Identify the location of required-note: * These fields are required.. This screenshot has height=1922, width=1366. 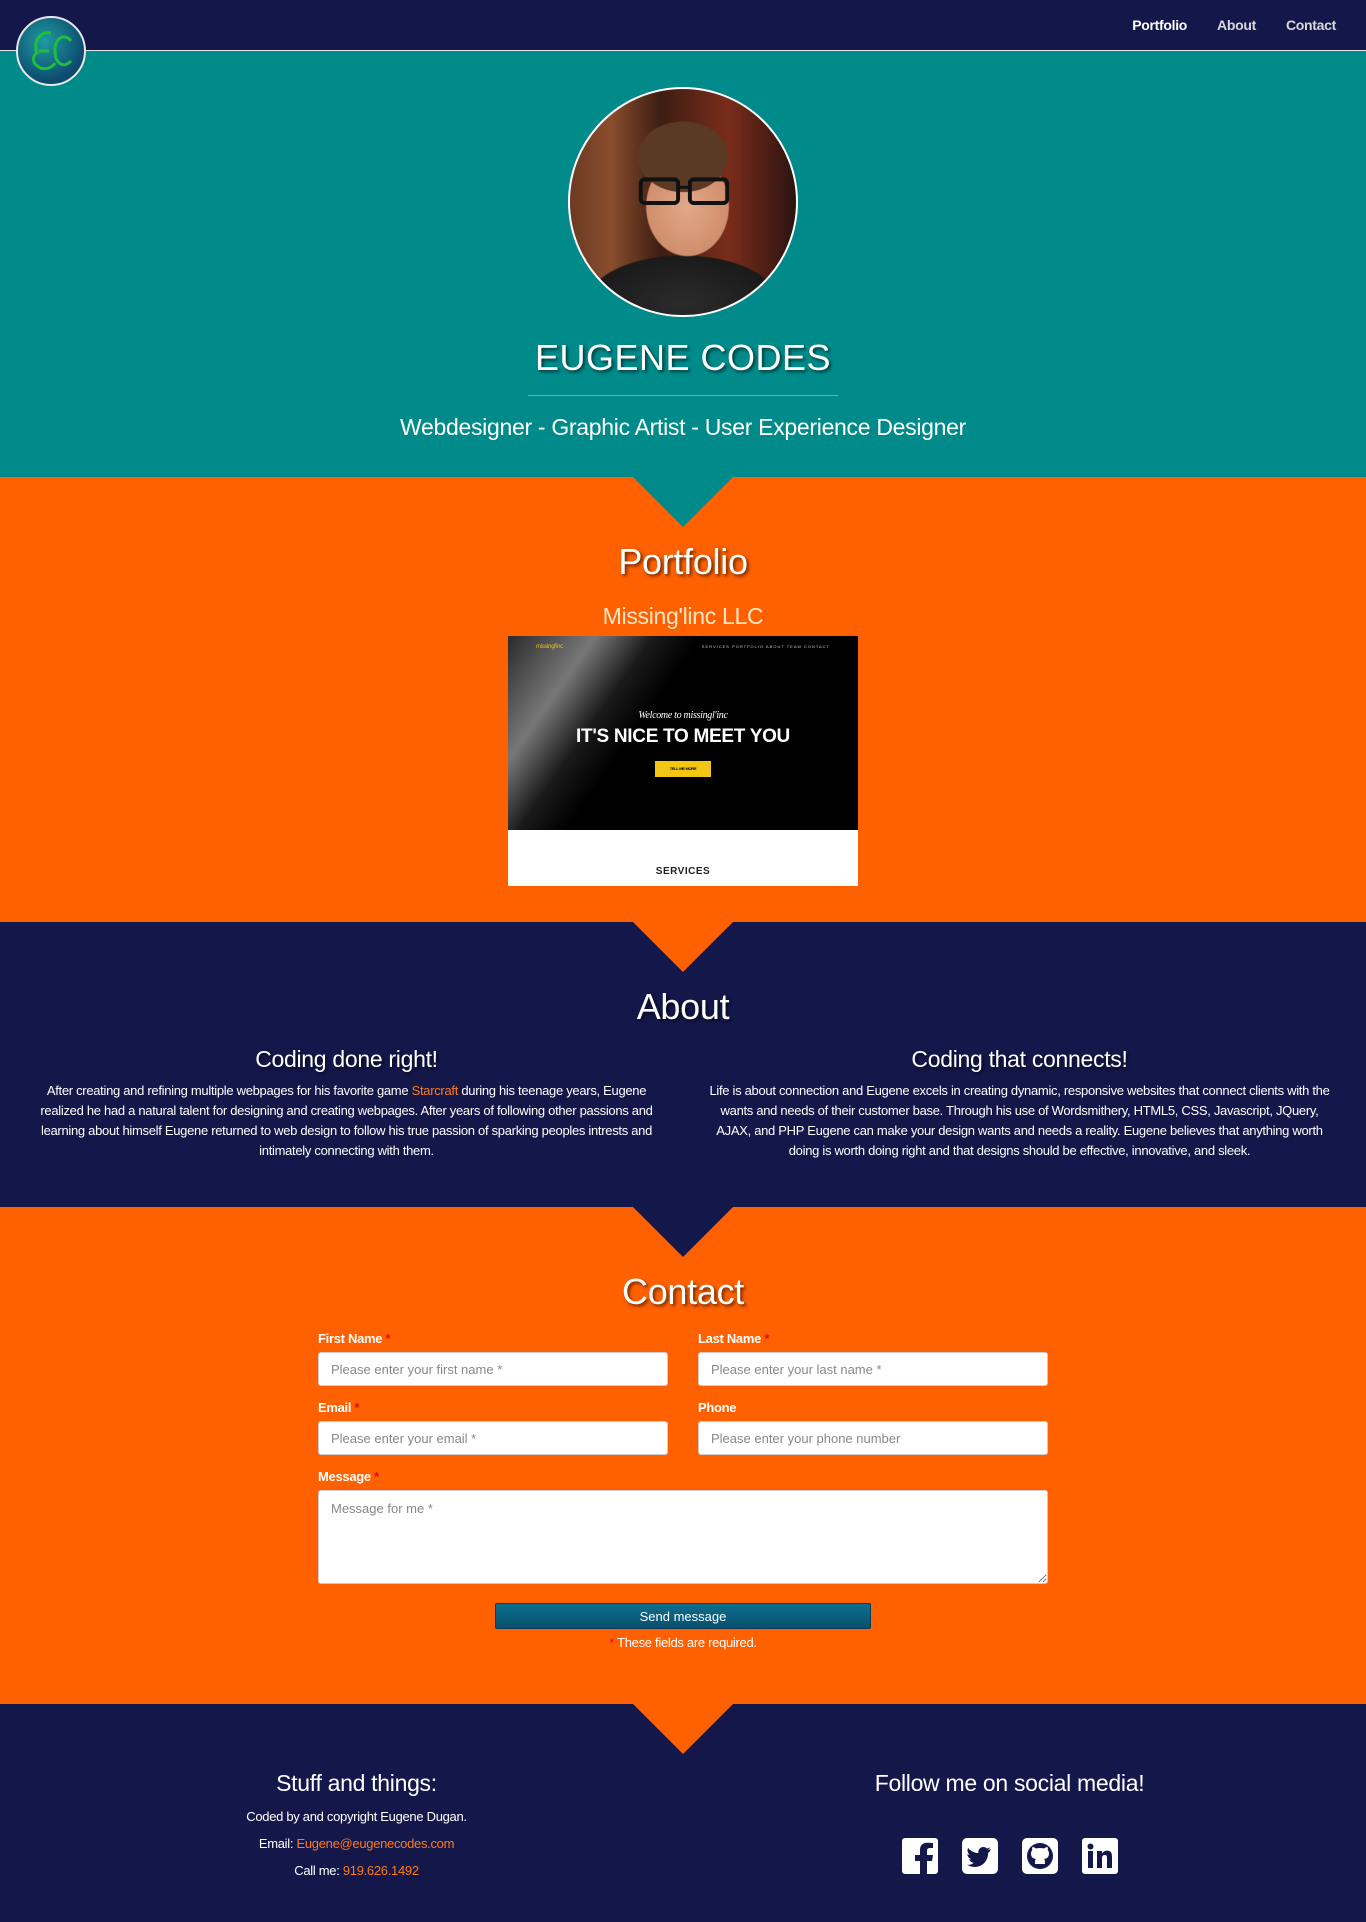
(683, 1642).